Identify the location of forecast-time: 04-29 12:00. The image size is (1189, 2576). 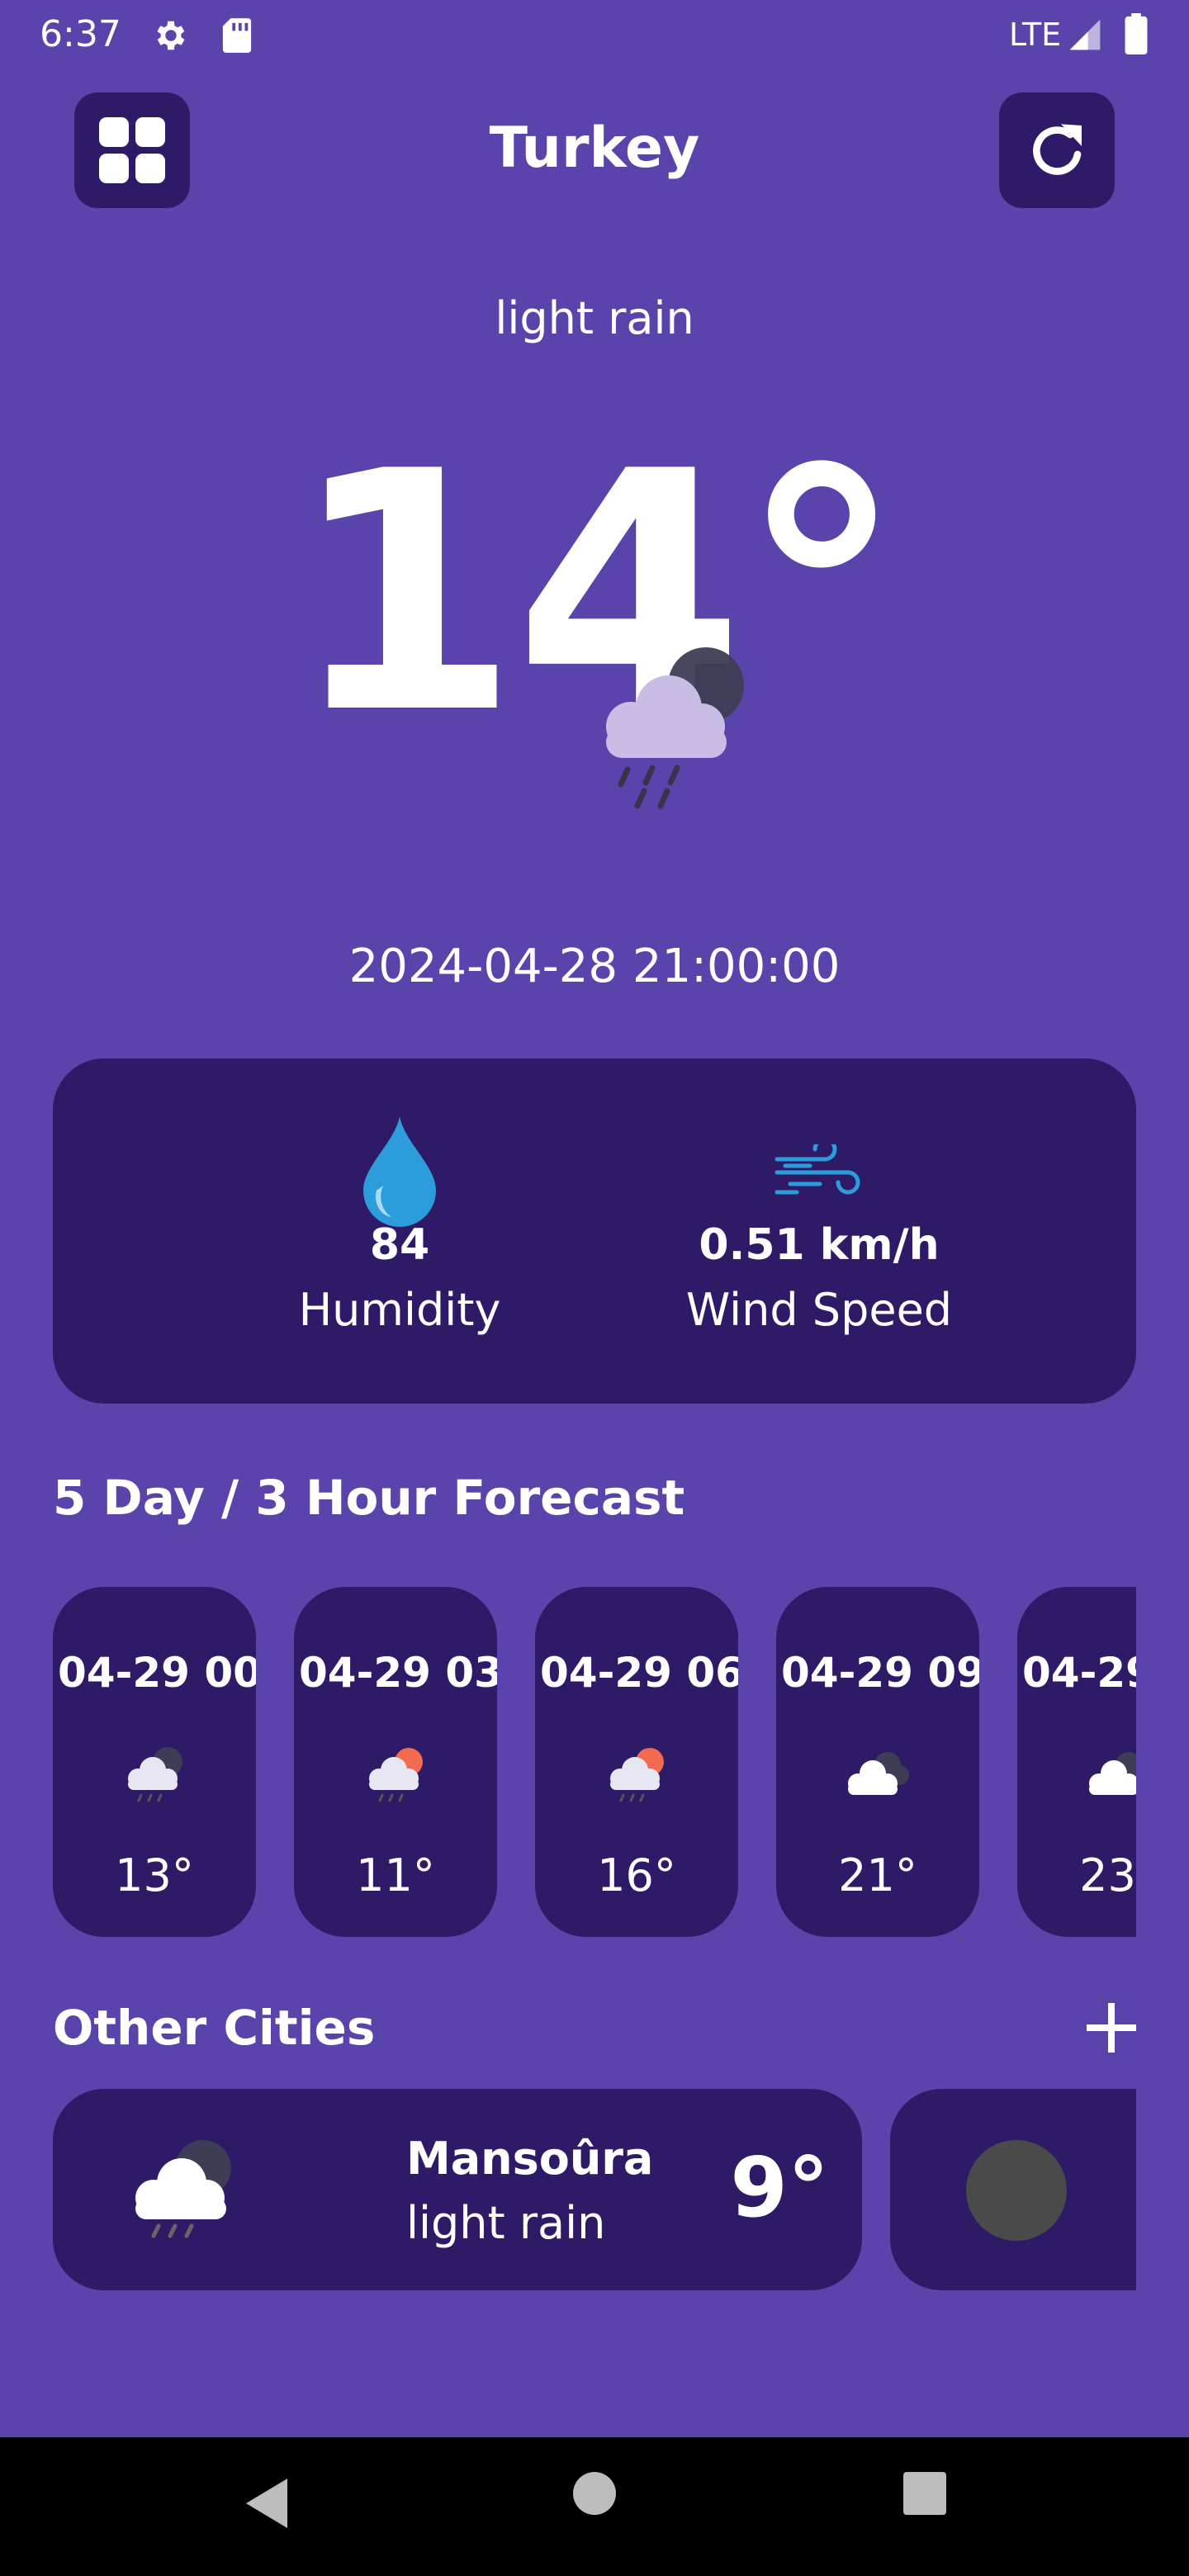
(1079, 1673).